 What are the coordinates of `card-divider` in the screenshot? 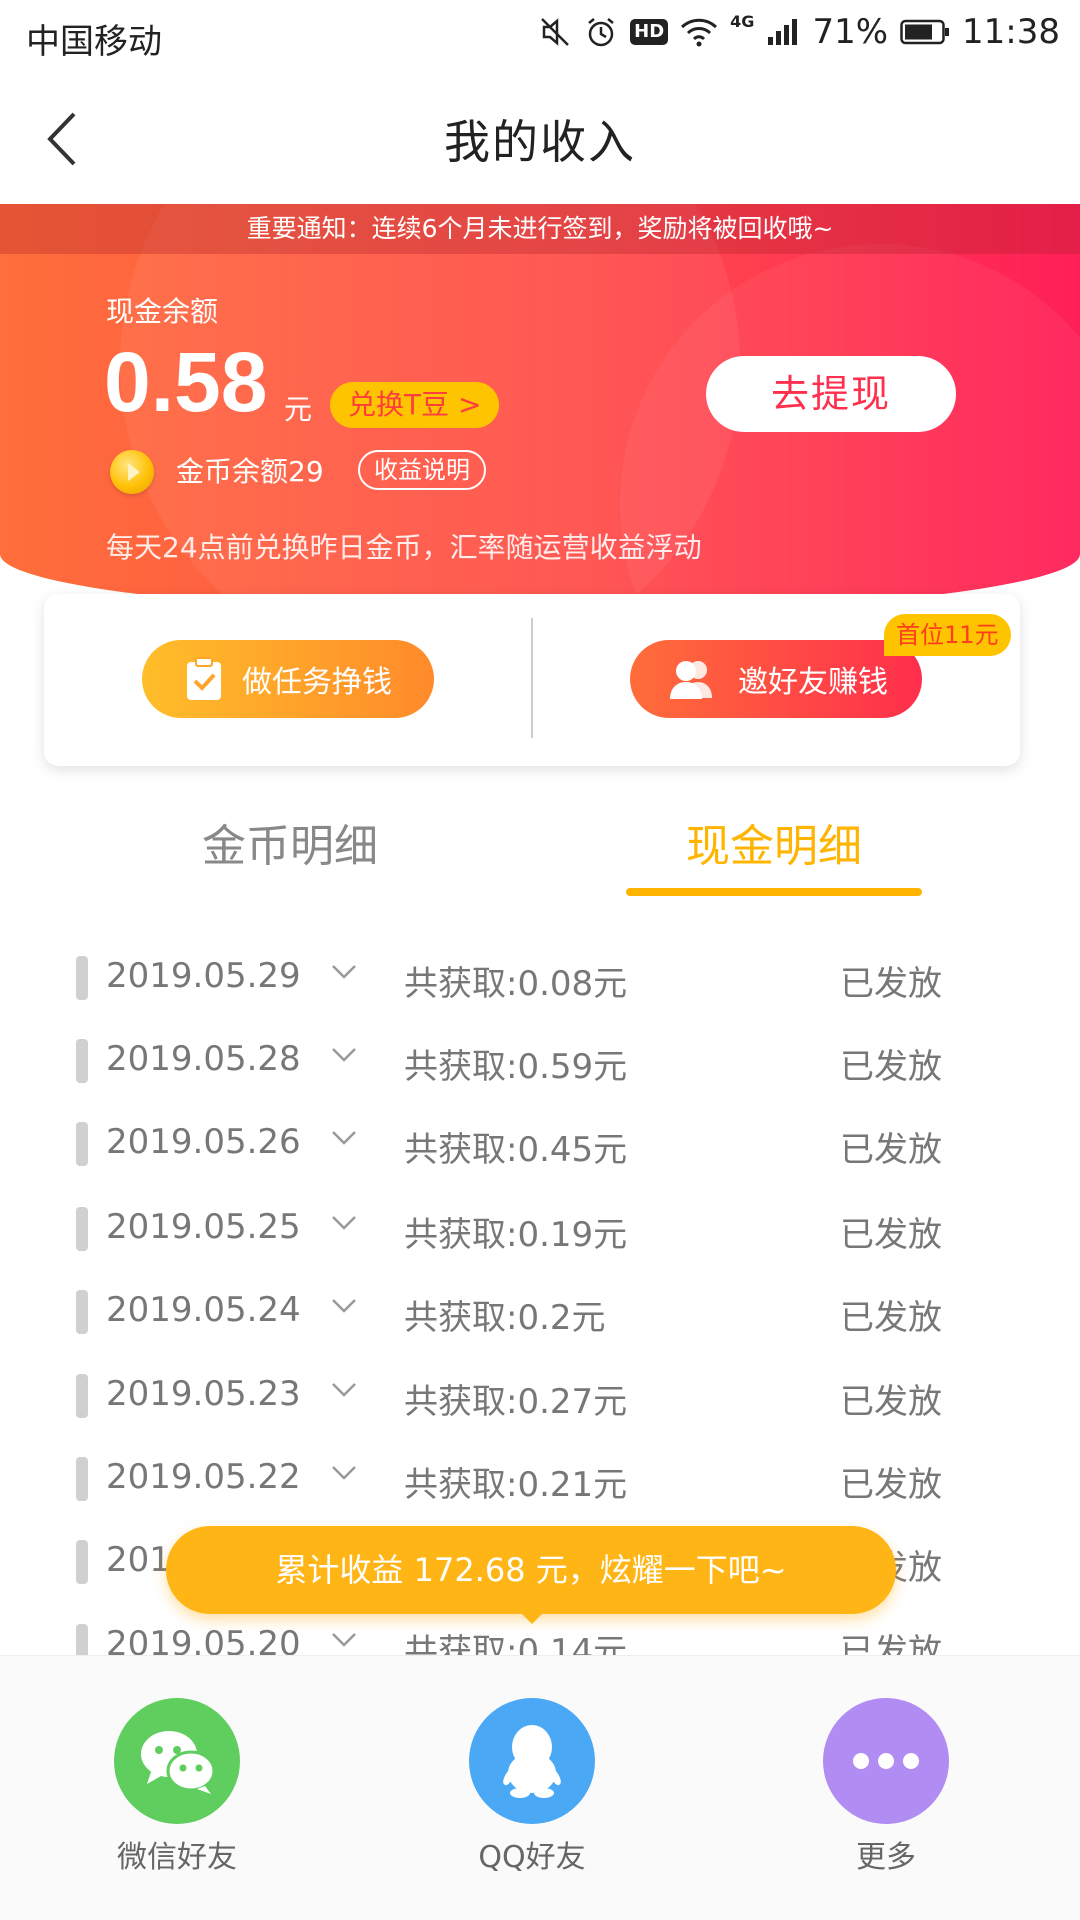 It's located at (532, 678).